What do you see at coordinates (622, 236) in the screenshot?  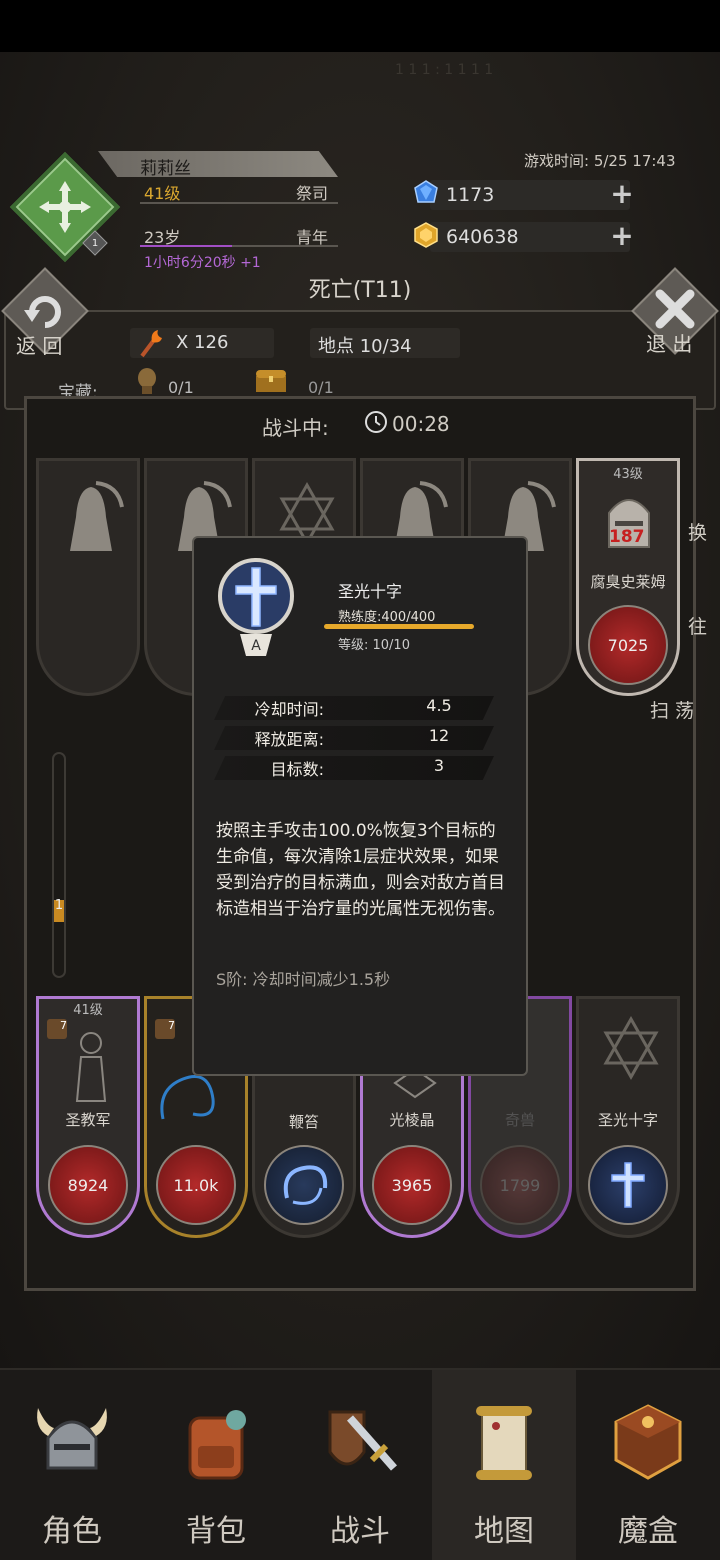 I see `add-gold-button: +` at bounding box center [622, 236].